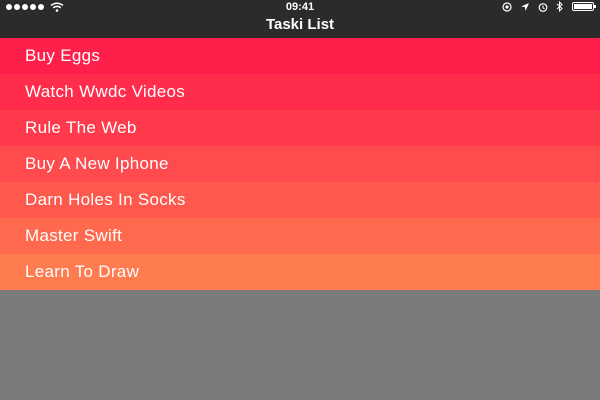 Image resolution: width=600 pixels, height=400 pixels. I want to click on task-row: Master Swift, so click(300, 236).